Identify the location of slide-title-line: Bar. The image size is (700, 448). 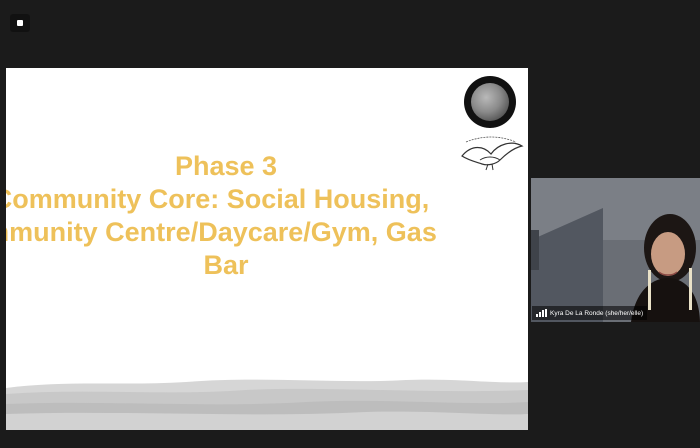
(226, 265).